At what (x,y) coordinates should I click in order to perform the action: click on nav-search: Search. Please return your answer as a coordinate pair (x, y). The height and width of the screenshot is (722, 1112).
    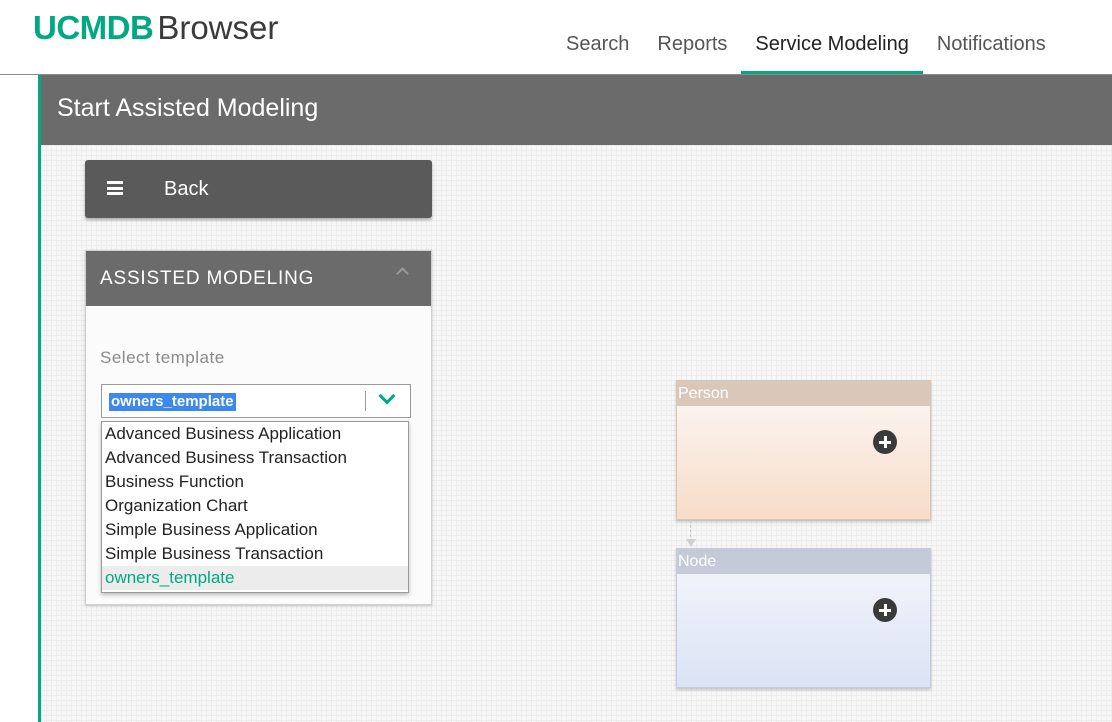
    Looking at the image, I should click on (597, 53).